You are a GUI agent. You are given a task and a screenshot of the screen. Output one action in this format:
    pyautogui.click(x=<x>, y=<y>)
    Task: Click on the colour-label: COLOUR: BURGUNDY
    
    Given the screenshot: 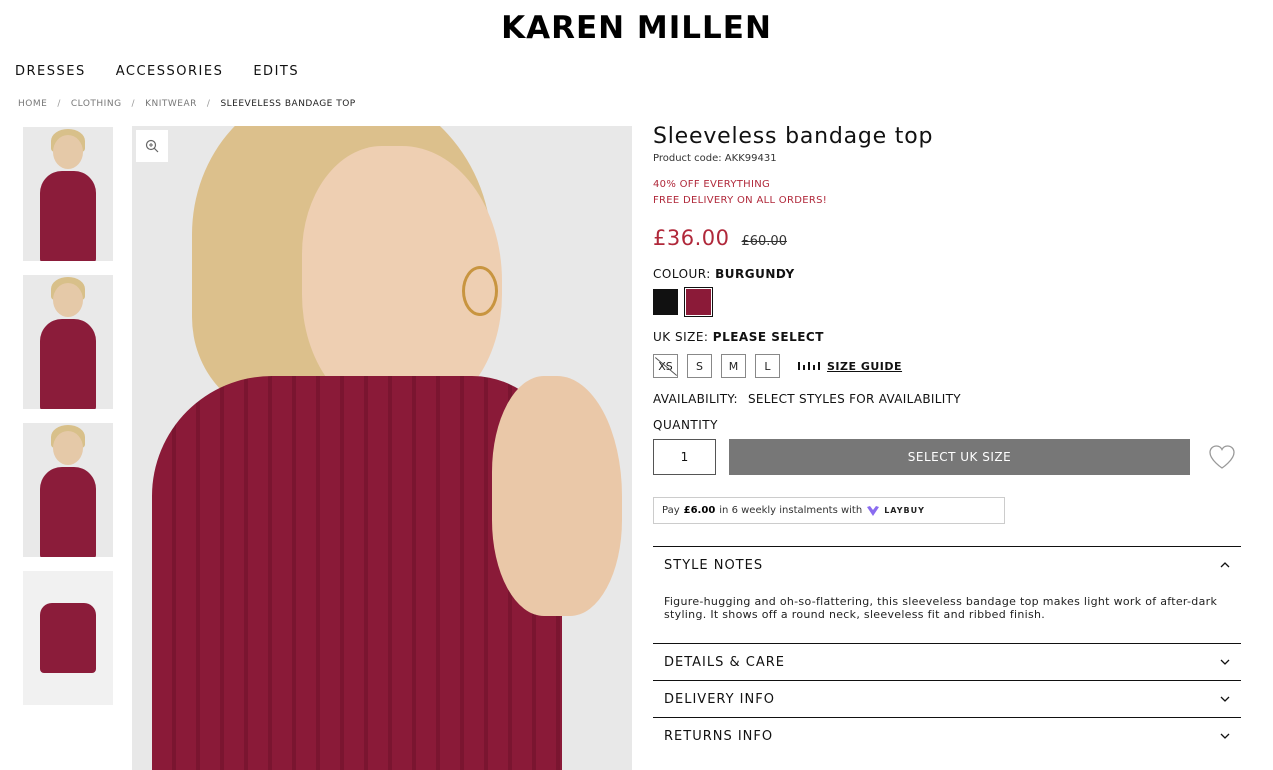 What is the action you would take?
    pyautogui.click(x=947, y=274)
    